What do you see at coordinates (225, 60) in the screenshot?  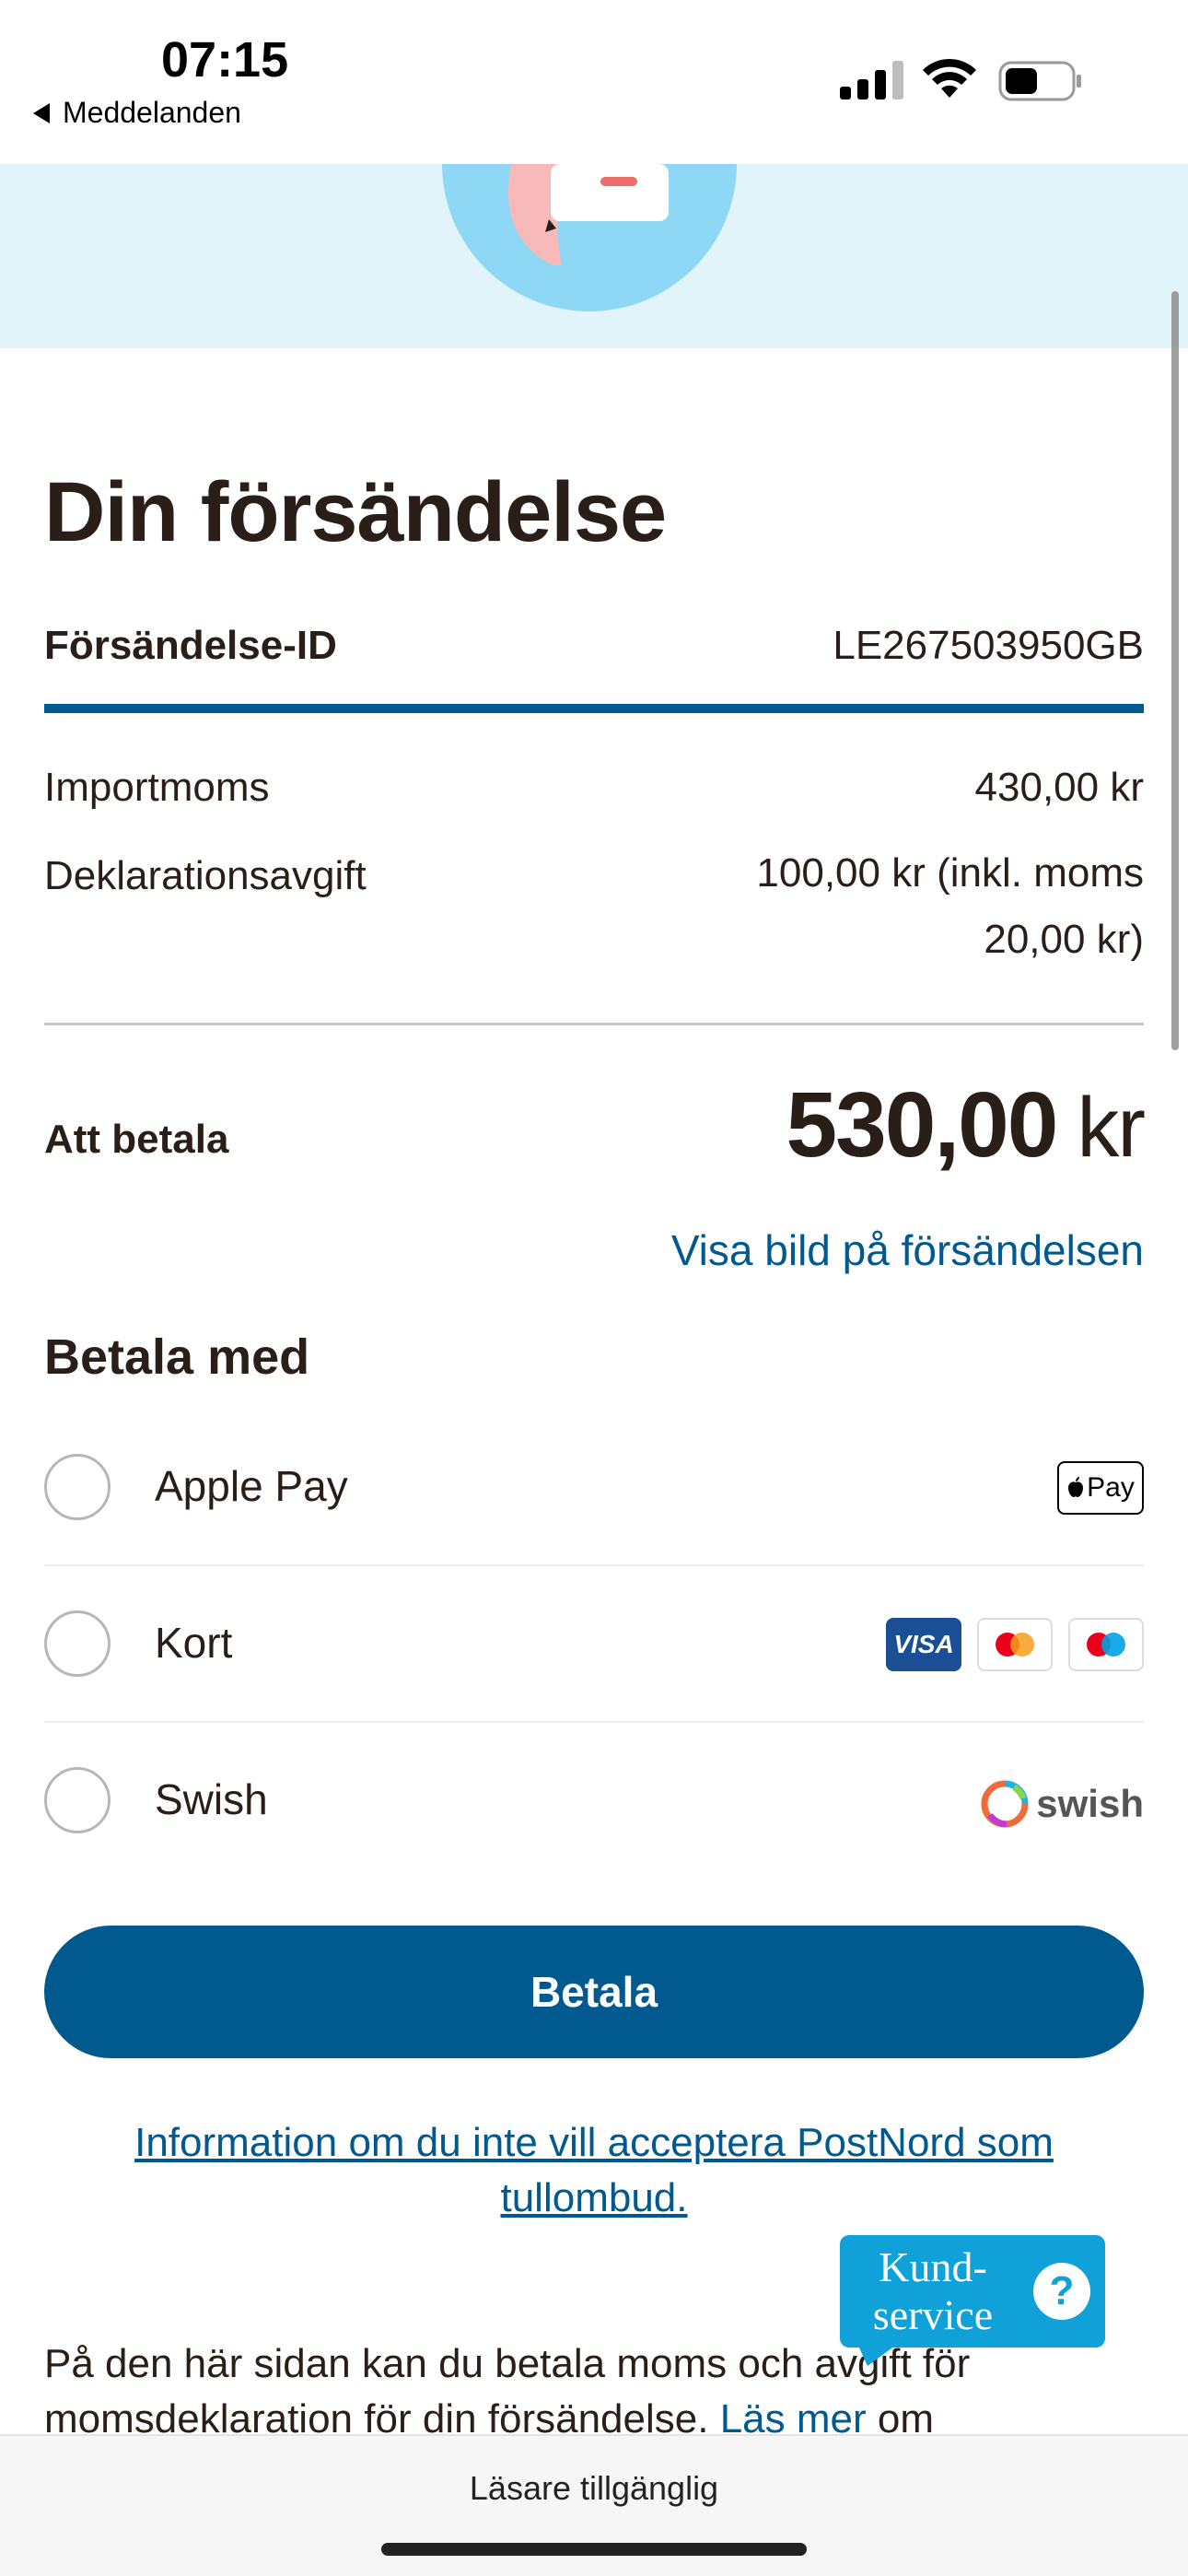 I see `status-time: 07:15` at bounding box center [225, 60].